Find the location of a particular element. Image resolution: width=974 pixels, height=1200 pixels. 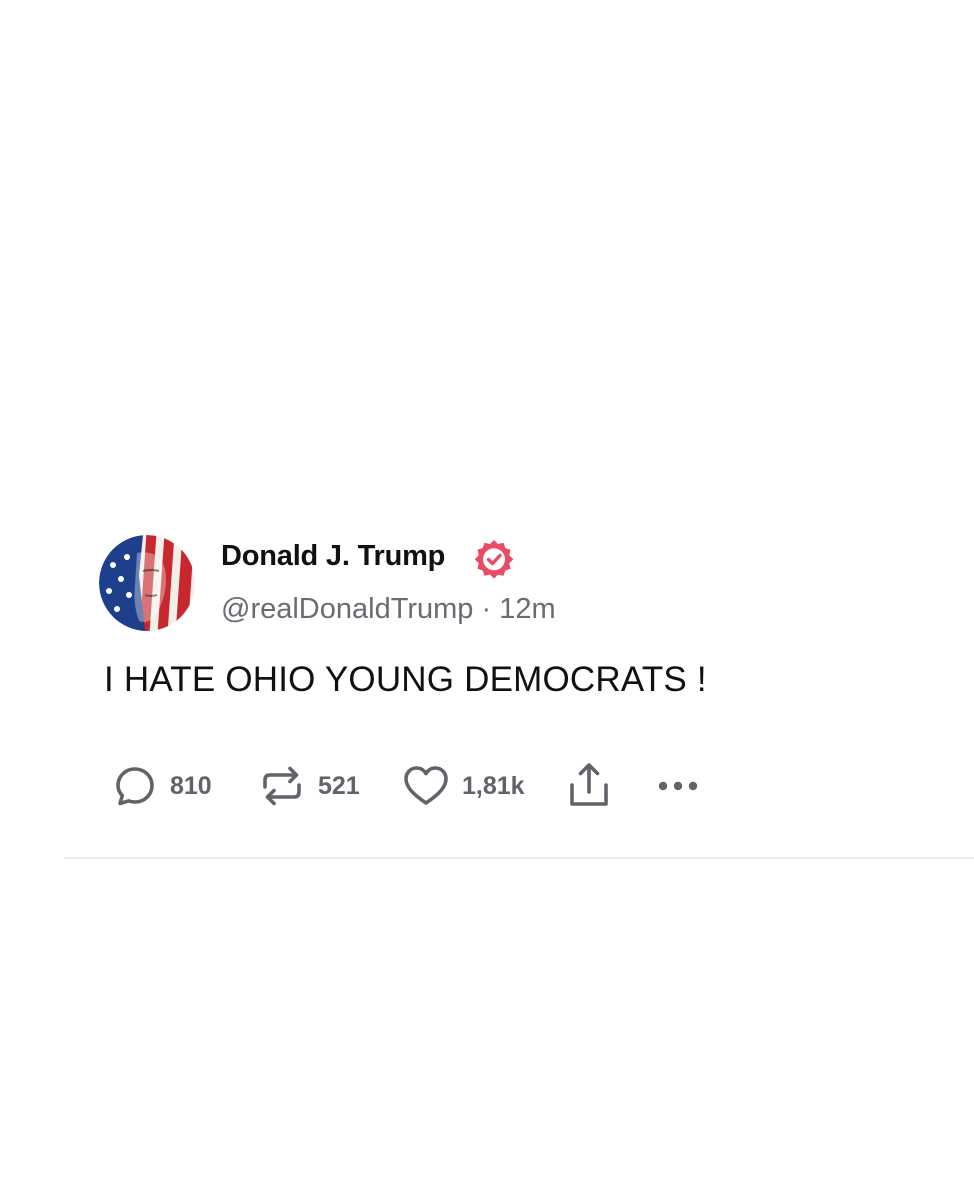

like-count: 1,81k is located at coordinates (493, 785).